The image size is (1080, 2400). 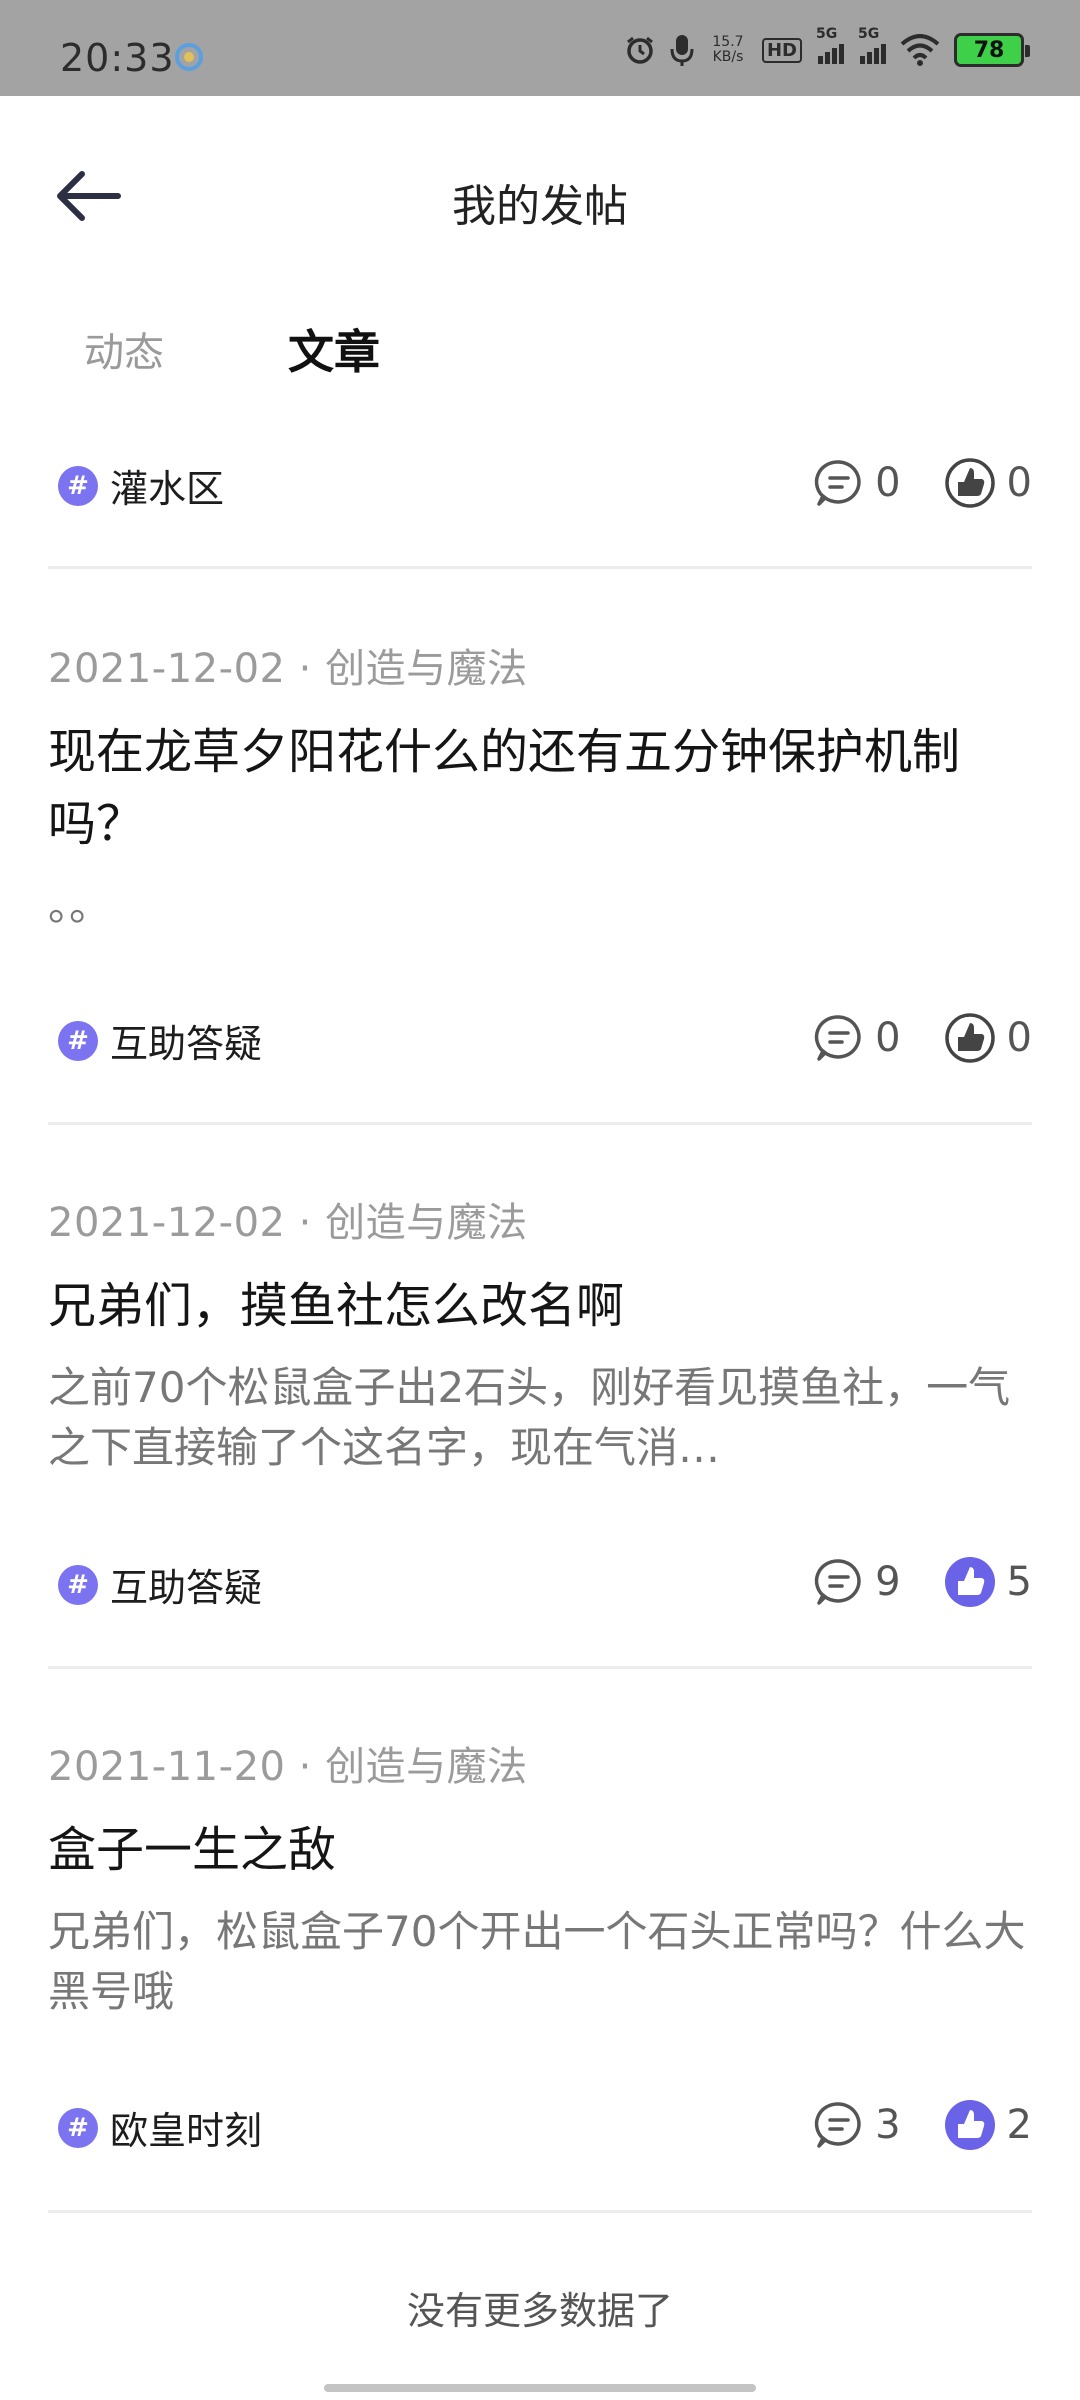 I want to click on network-speed: 15.7 KB/s, so click(x=728, y=49).